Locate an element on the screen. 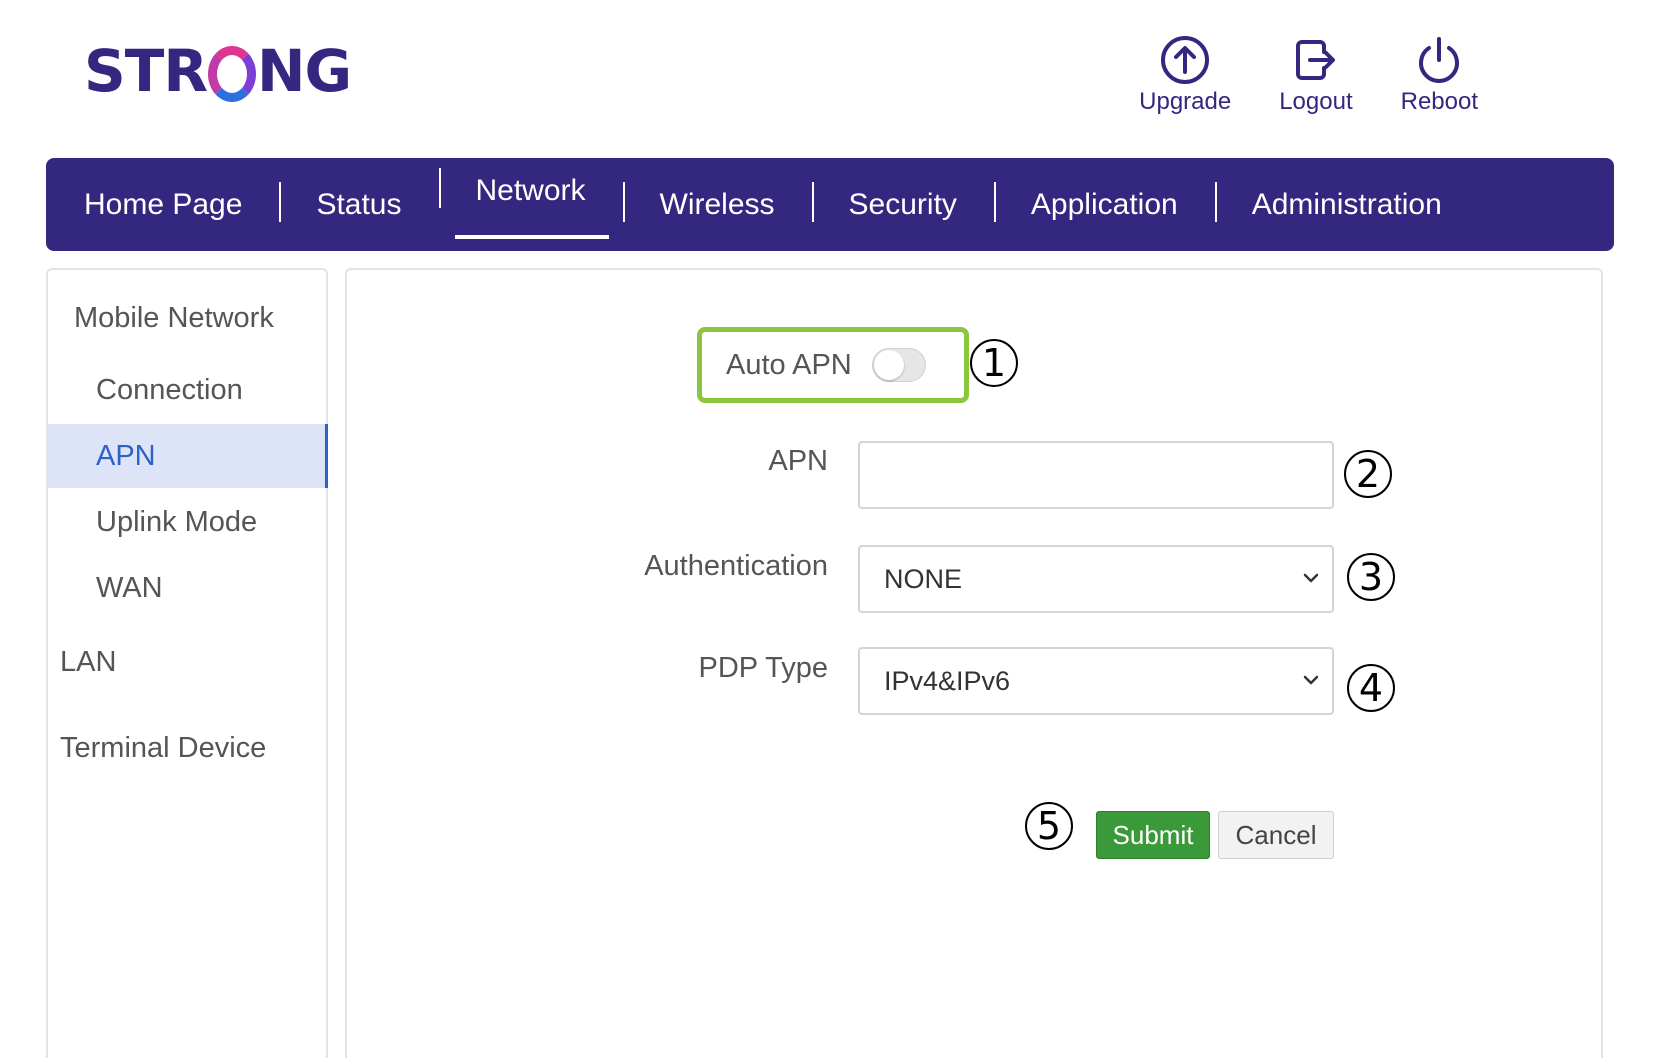  header-actions: Upgrade Logout Reboot is located at coordinates (1308, 75).